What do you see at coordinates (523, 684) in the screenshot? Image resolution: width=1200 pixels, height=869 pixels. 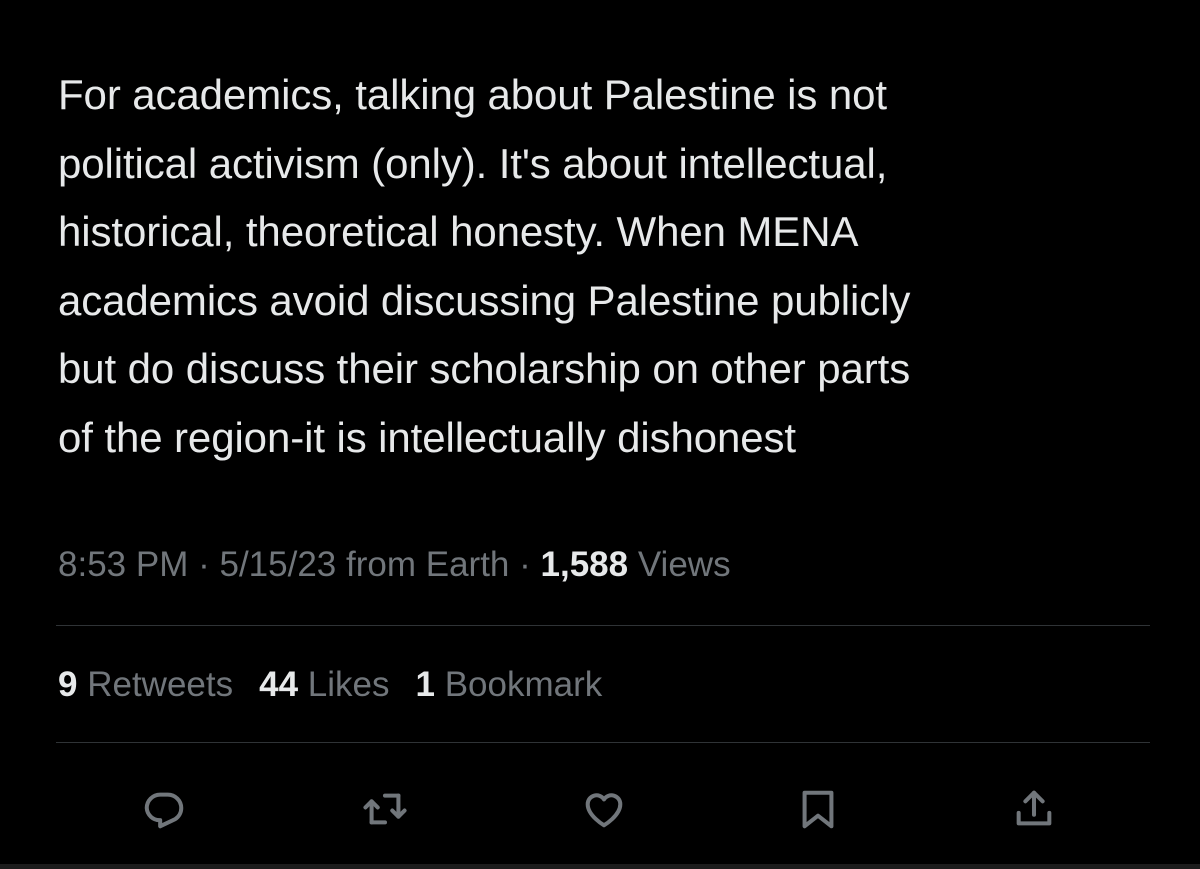 I see `bookmarks-label: Bookmark` at bounding box center [523, 684].